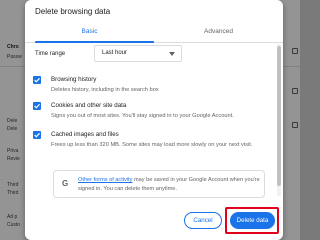  I want to click on time-range-value: Last hour, so click(115, 53).